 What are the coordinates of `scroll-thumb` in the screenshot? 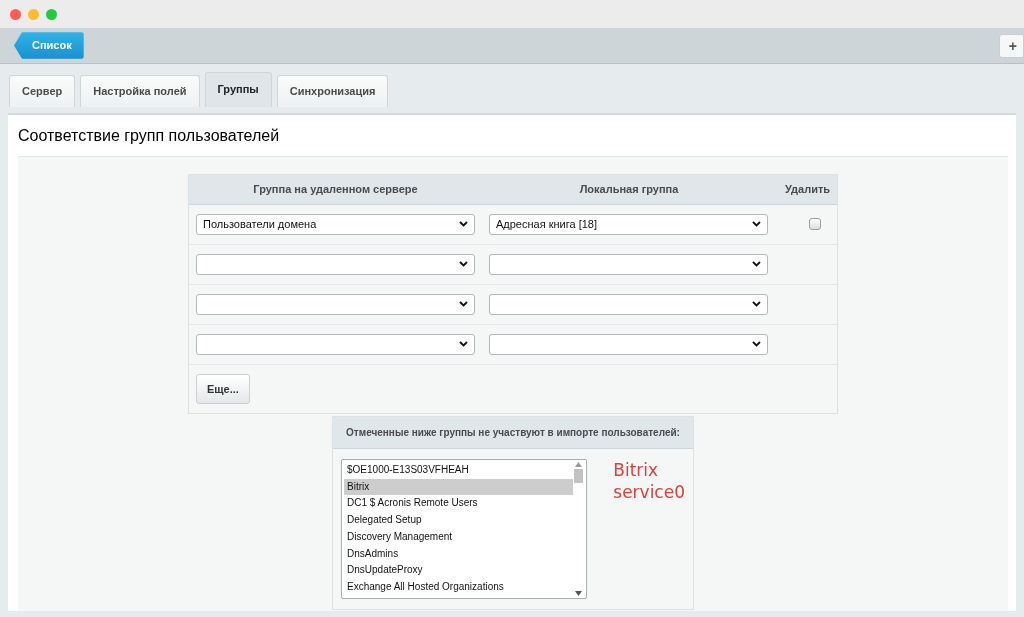 It's located at (579, 476).